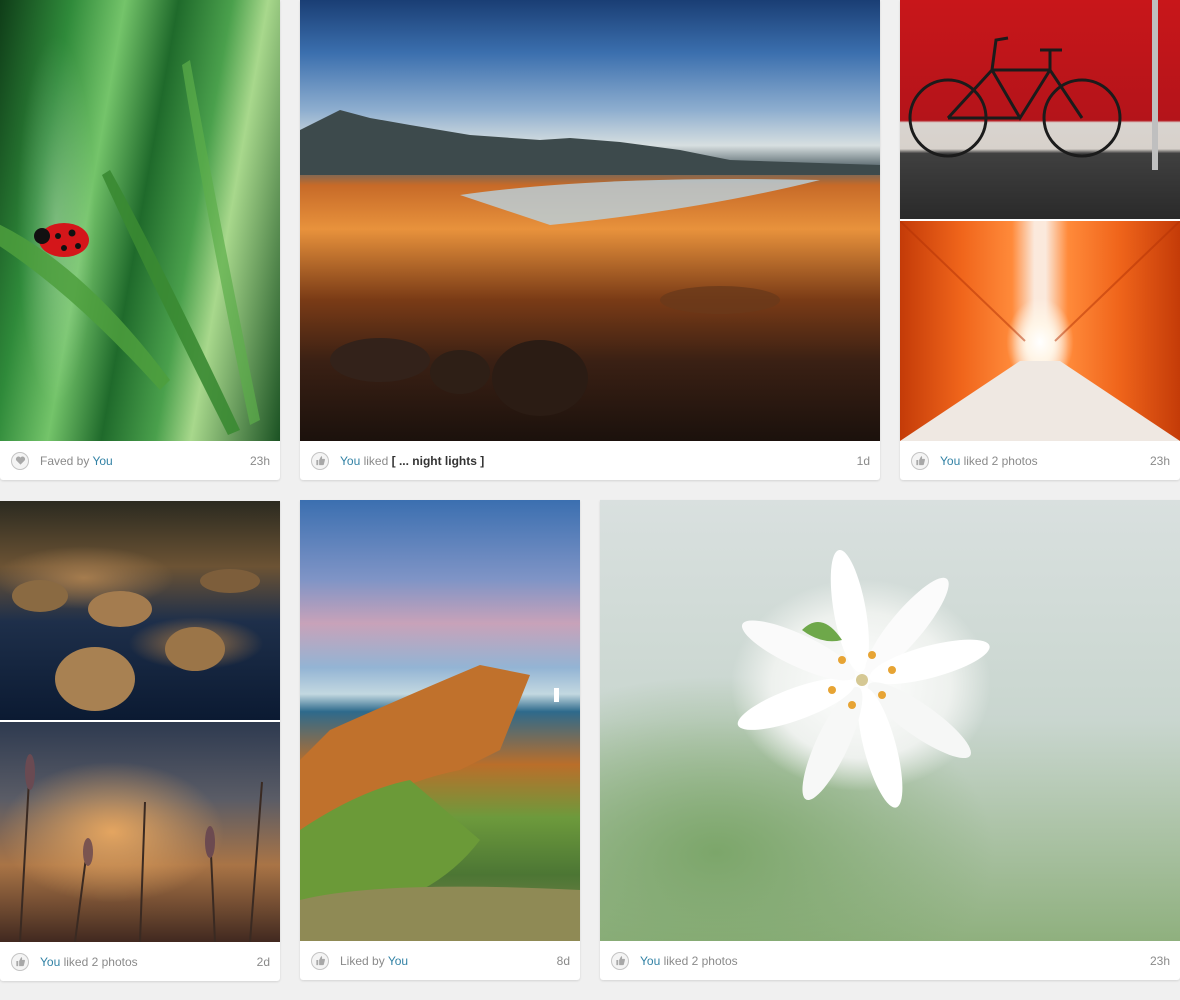 This screenshot has width=1180, height=1000. I want to click on activity-bar: You liked 2 photos 2d, so click(140, 961).